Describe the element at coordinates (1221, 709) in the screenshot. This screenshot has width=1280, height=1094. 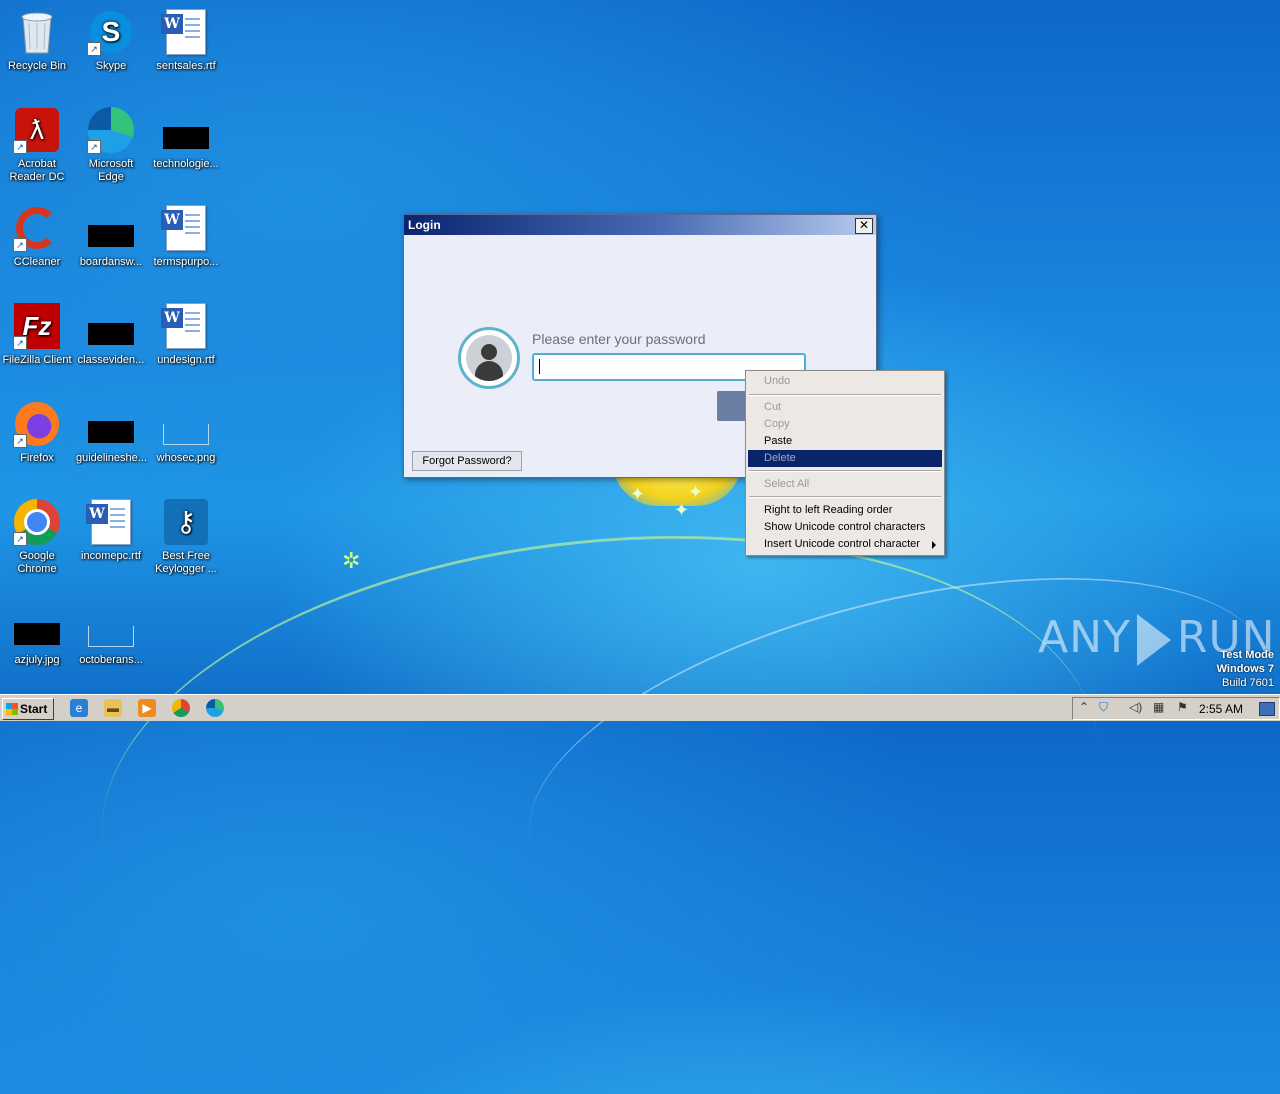
I see `clock: 2:55 AM` at that location.